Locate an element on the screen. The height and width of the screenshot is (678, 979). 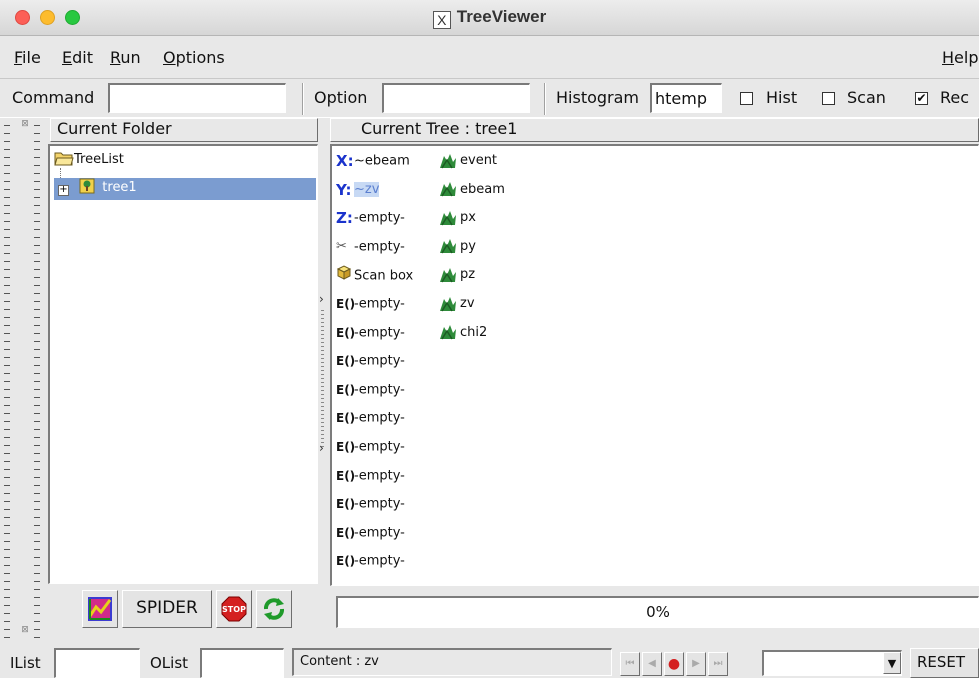
leaf-item-pz: pz is located at coordinates (456, 275).